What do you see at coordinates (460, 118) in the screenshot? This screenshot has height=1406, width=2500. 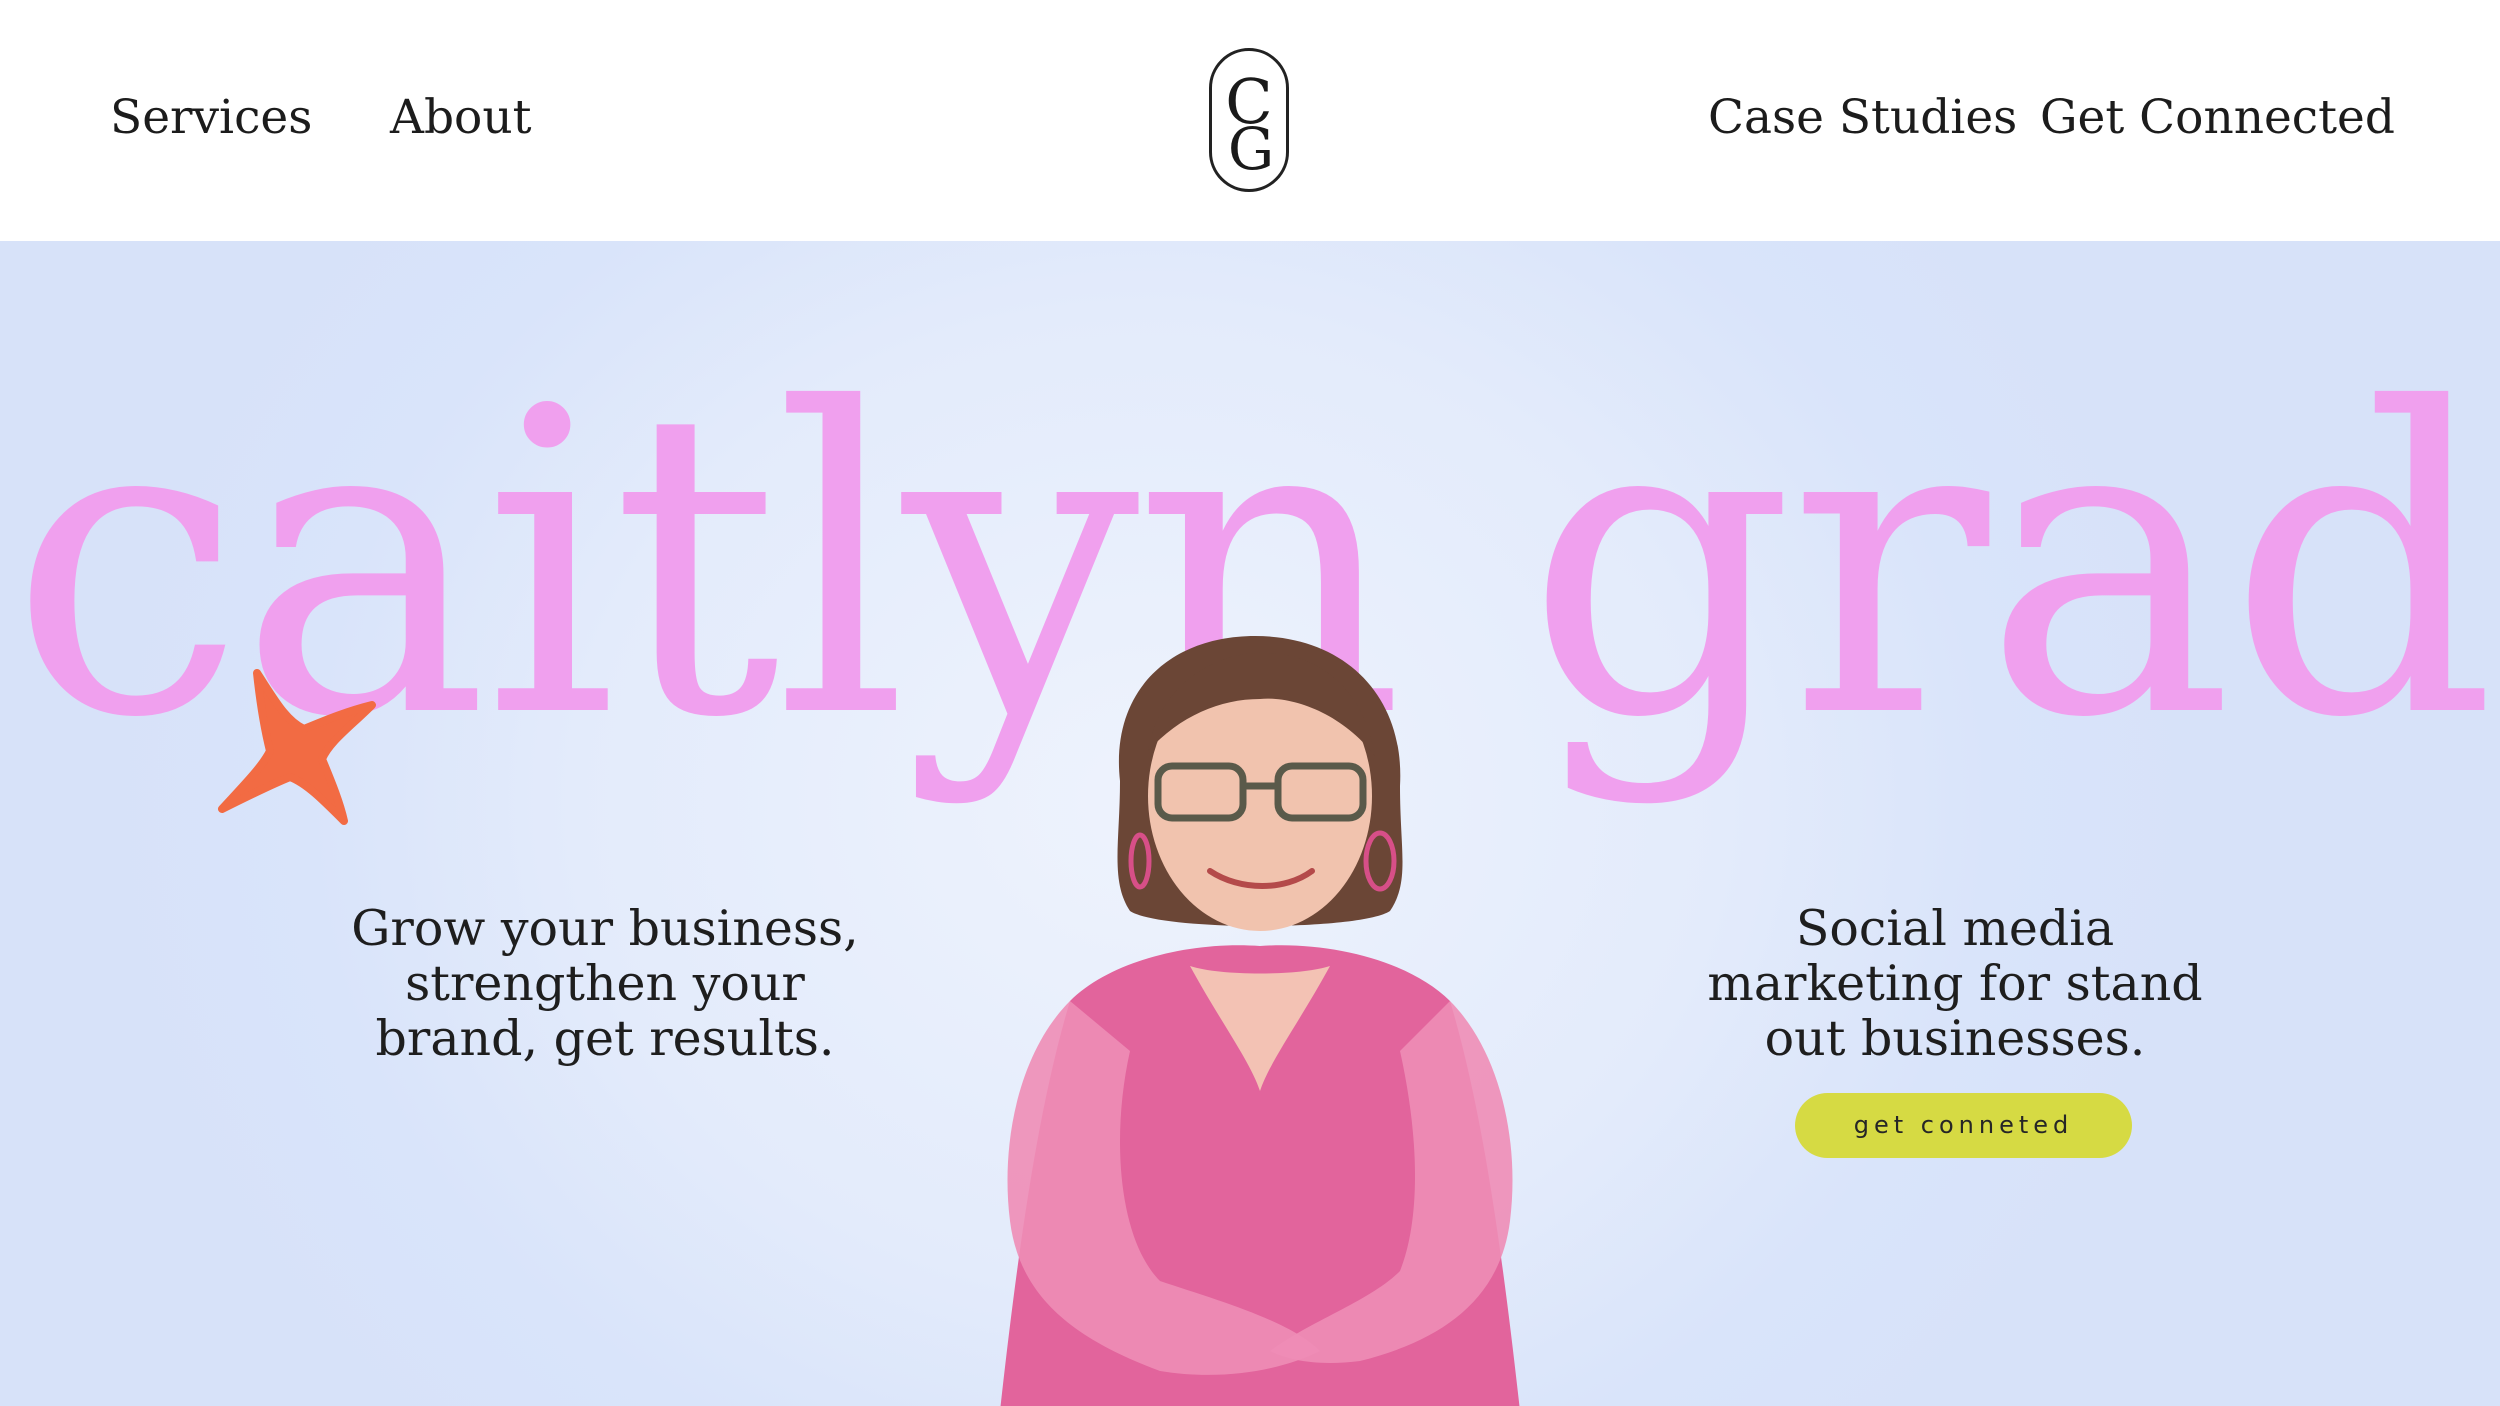 I see `nav-link-about: About` at bounding box center [460, 118].